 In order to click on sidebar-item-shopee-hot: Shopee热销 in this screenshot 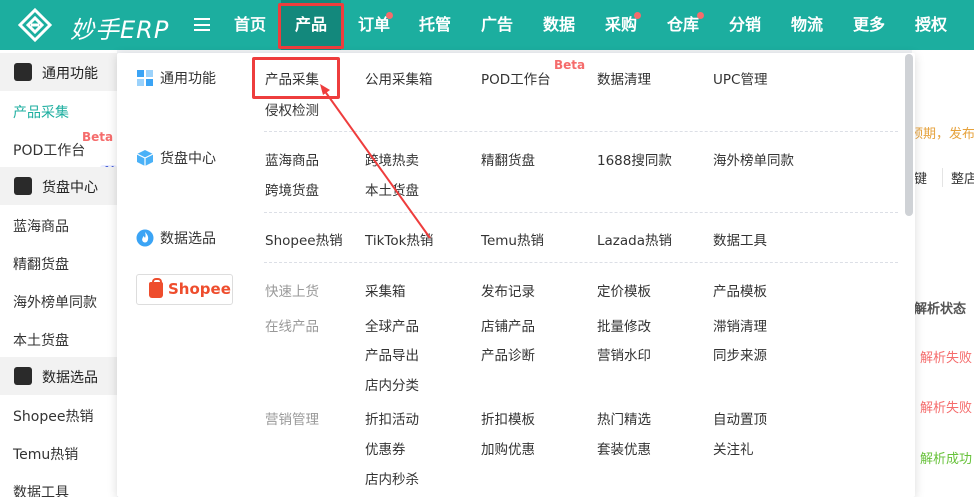, I will do `click(53, 416)`.